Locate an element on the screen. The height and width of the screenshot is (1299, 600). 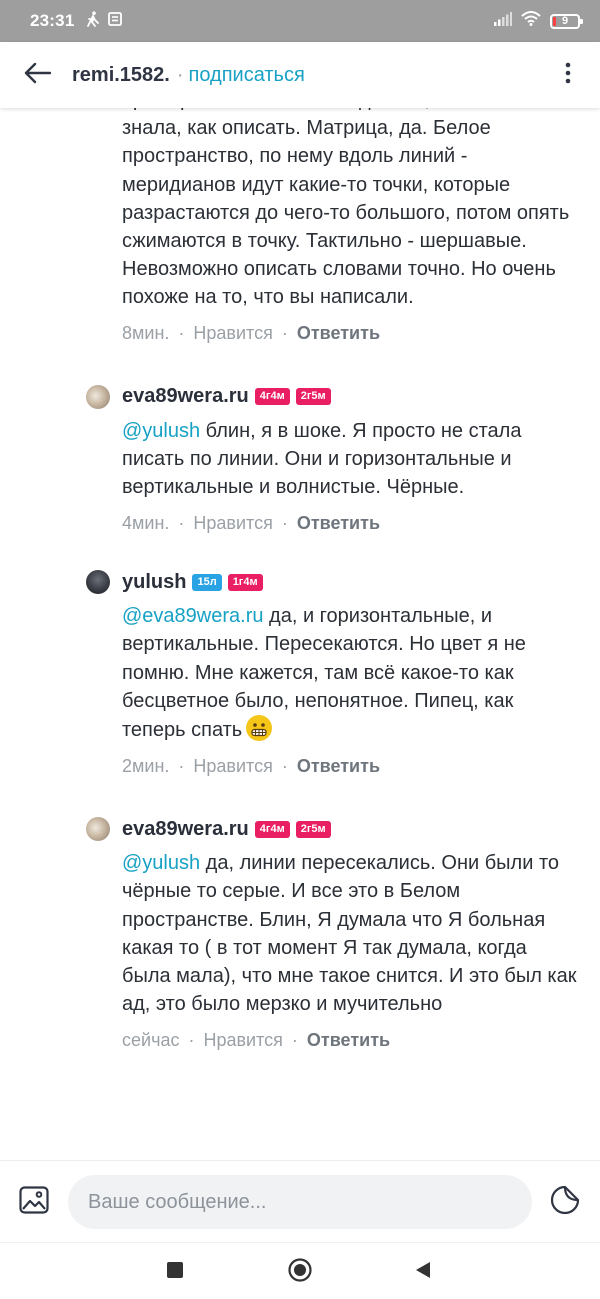
grimacing-face-emoji is located at coordinates (259, 728).